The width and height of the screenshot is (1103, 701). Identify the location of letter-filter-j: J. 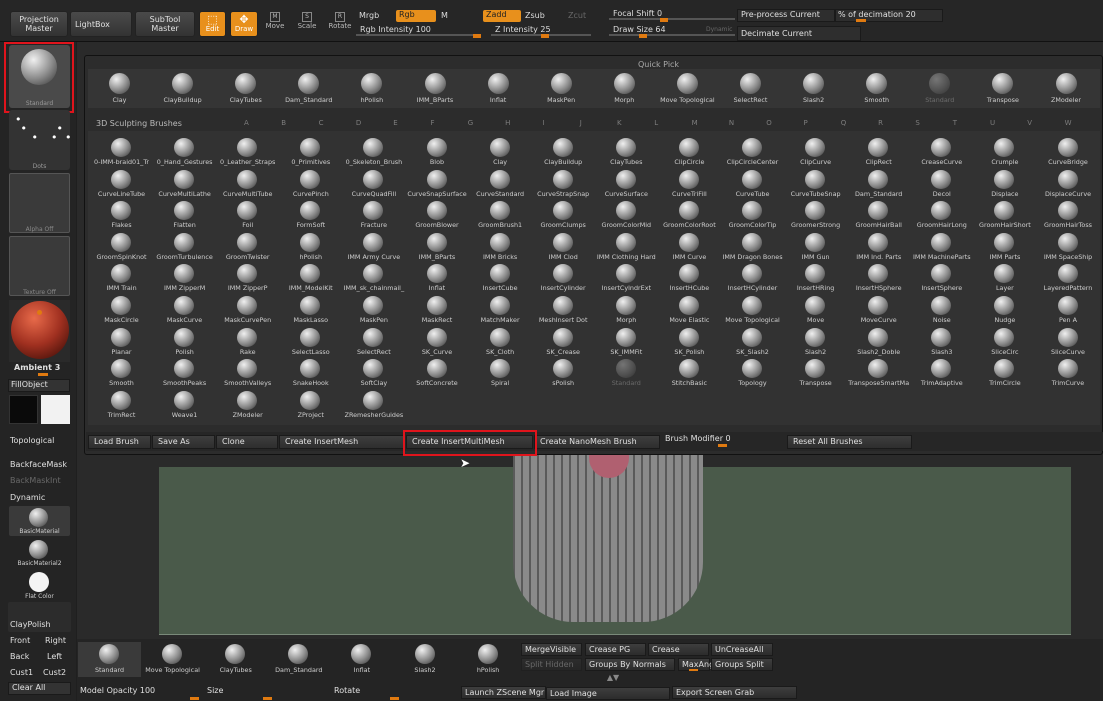
(581, 123).